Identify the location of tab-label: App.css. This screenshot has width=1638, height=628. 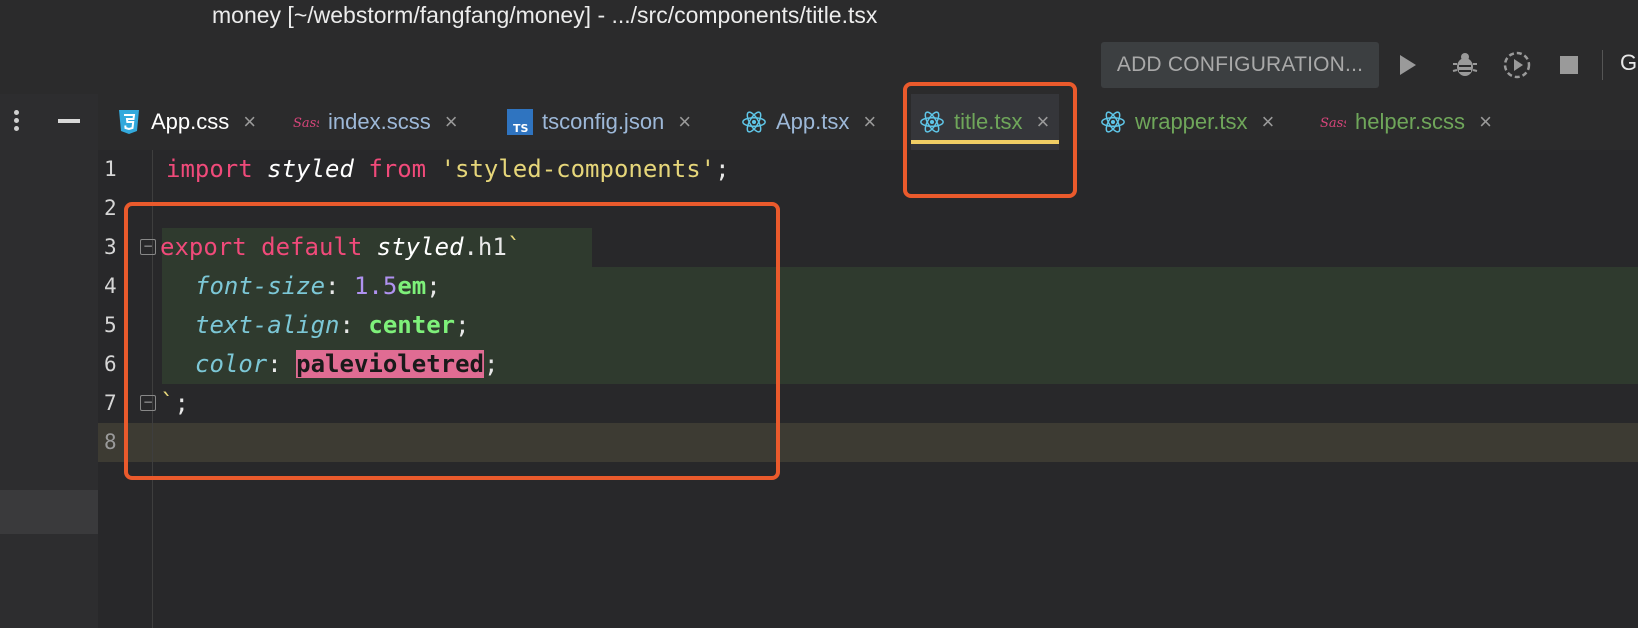
(190, 121).